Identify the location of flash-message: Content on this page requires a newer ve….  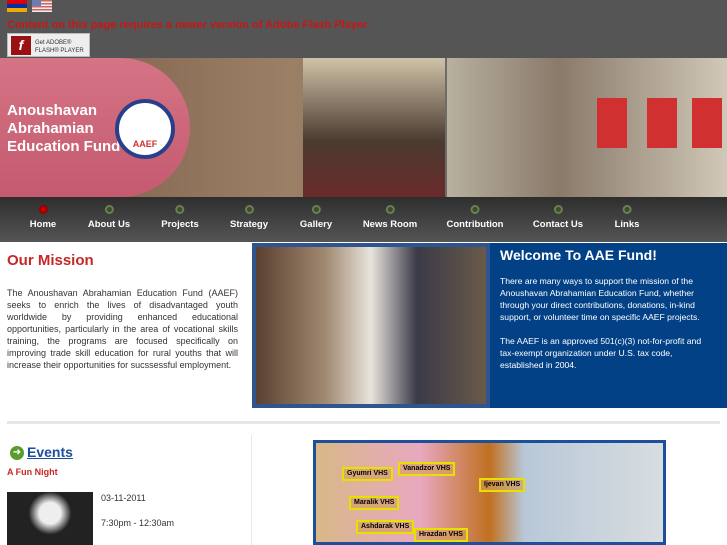
(188, 25).